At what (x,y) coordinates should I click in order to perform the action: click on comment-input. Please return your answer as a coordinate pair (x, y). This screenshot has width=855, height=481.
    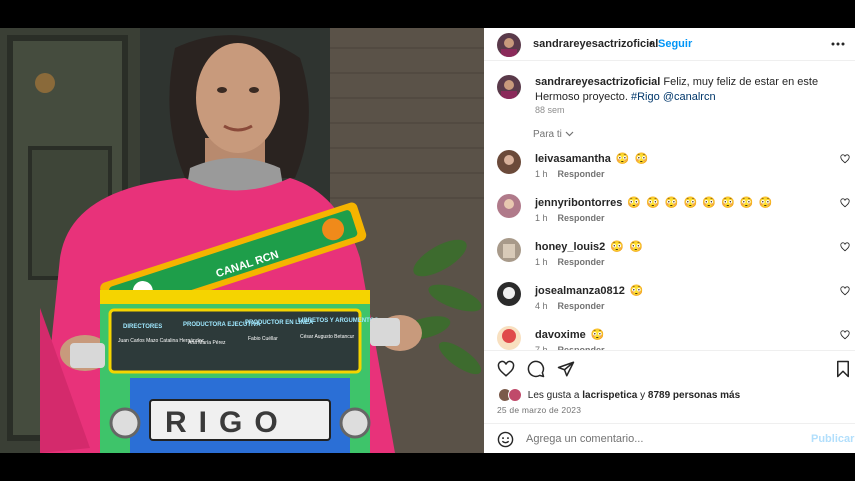
    Looking at the image, I should click on (656, 439).